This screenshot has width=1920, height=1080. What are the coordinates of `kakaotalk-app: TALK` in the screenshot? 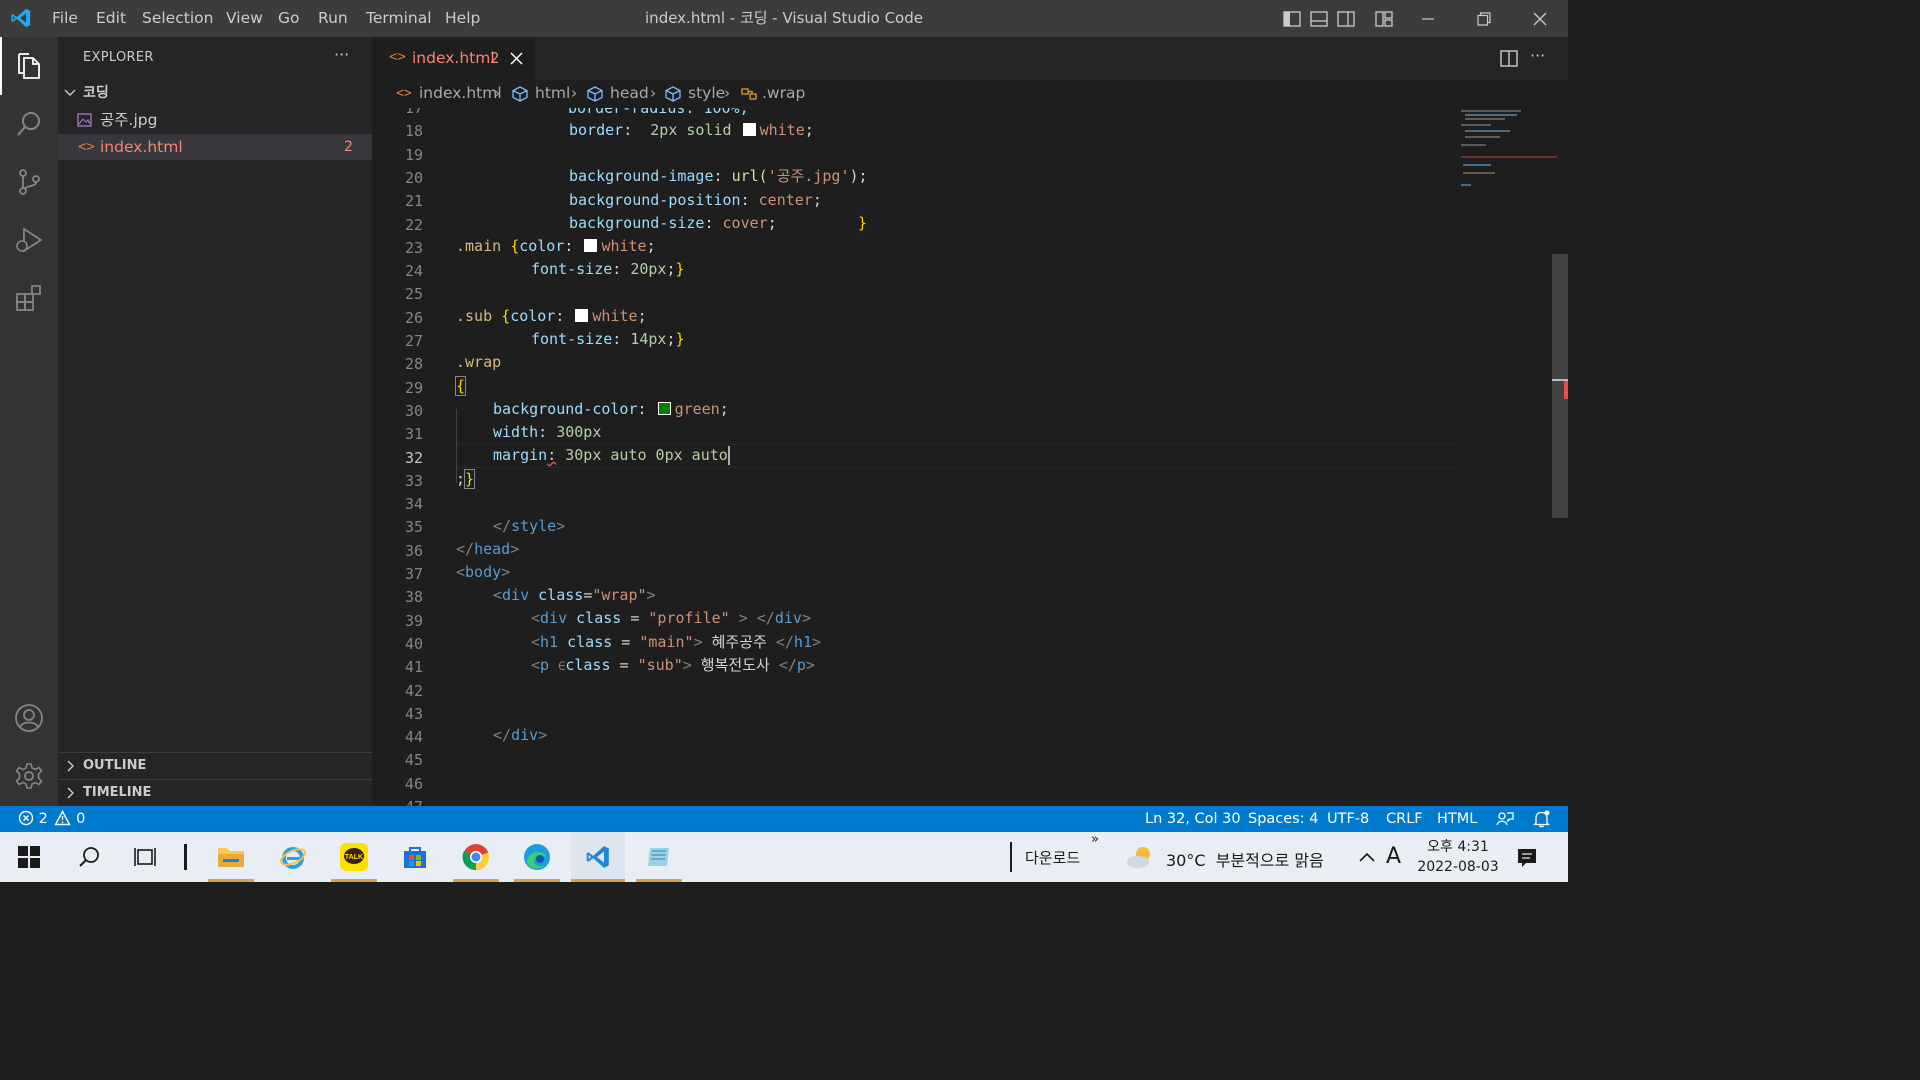 It's located at (354, 857).